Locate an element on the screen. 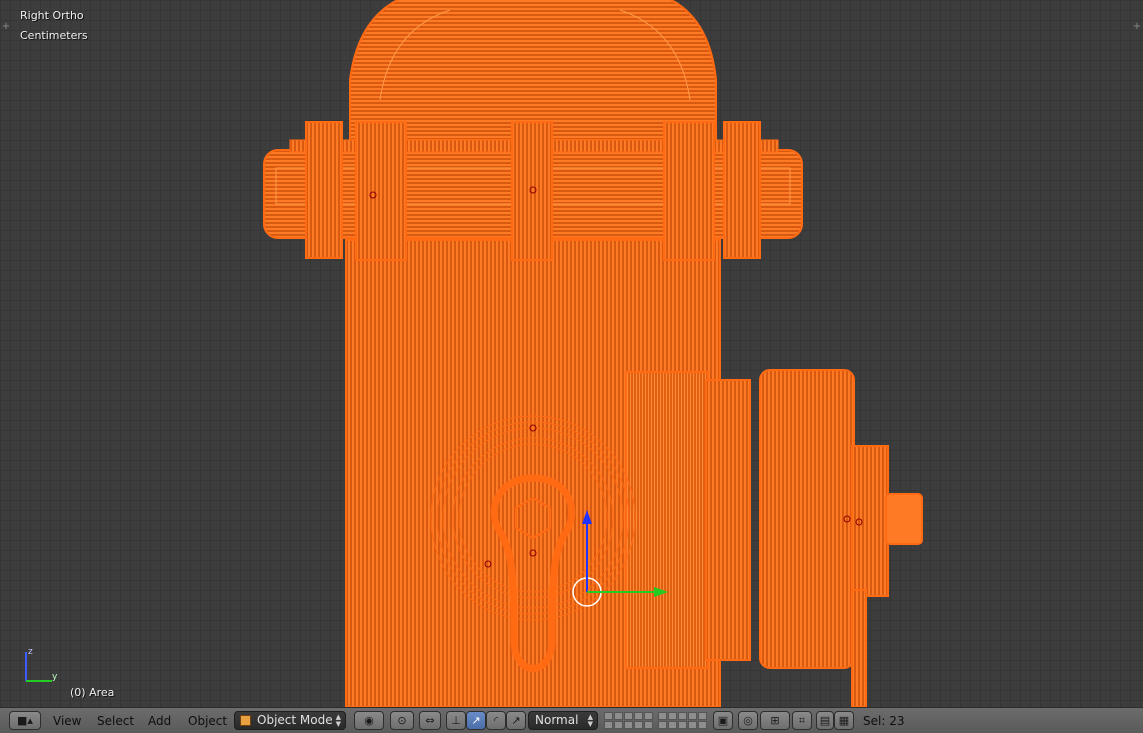 The width and height of the screenshot is (1143, 733). scale-manipulator: ↗ is located at coordinates (516, 720).